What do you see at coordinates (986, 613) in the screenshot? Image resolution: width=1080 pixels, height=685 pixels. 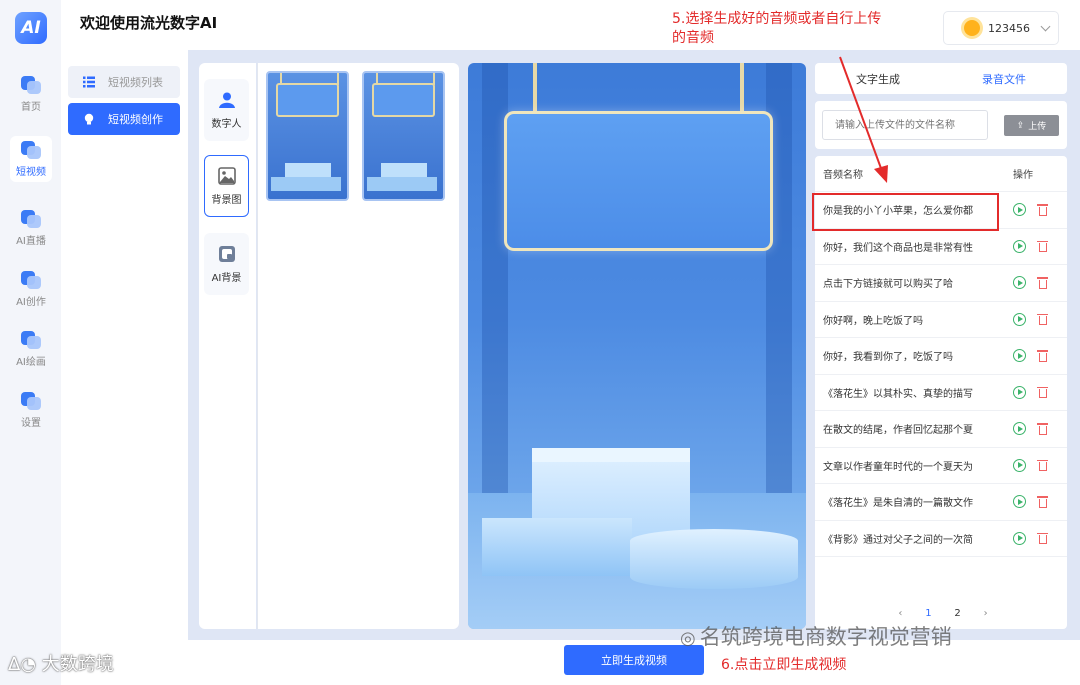 I see `next-page-icon: ›` at bounding box center [986, 613].